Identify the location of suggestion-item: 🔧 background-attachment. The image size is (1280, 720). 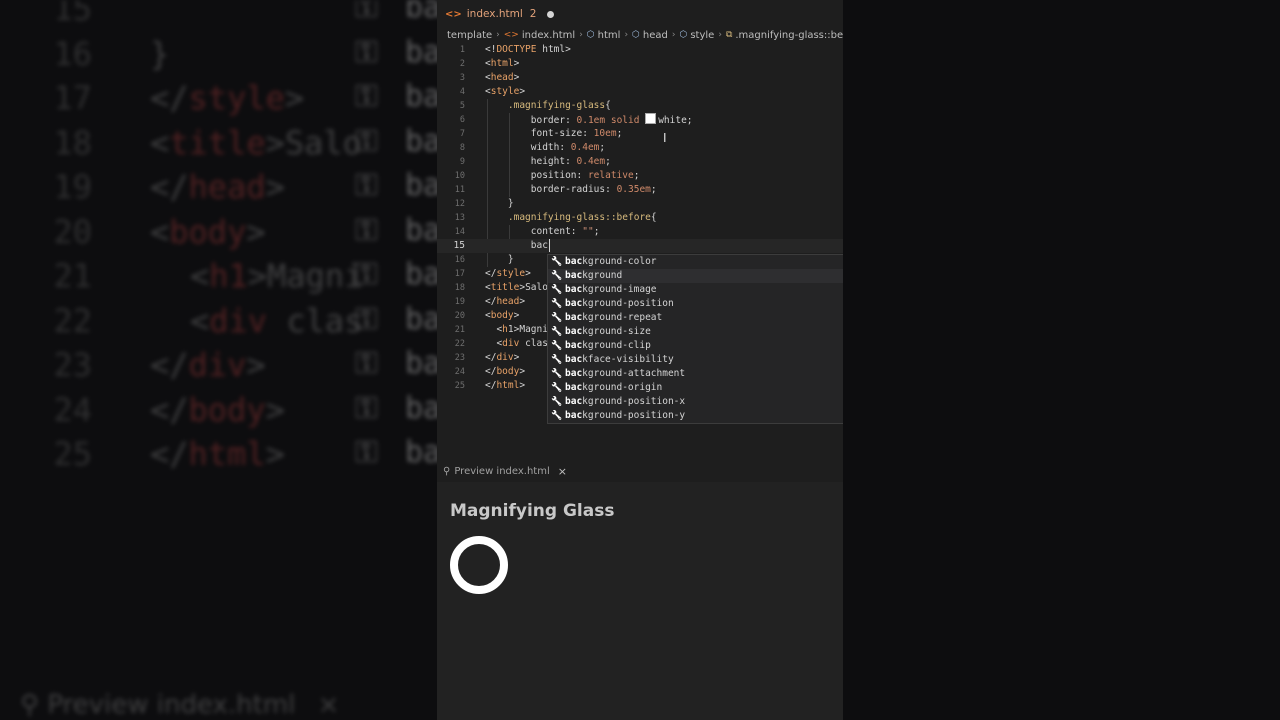
(695, 374).